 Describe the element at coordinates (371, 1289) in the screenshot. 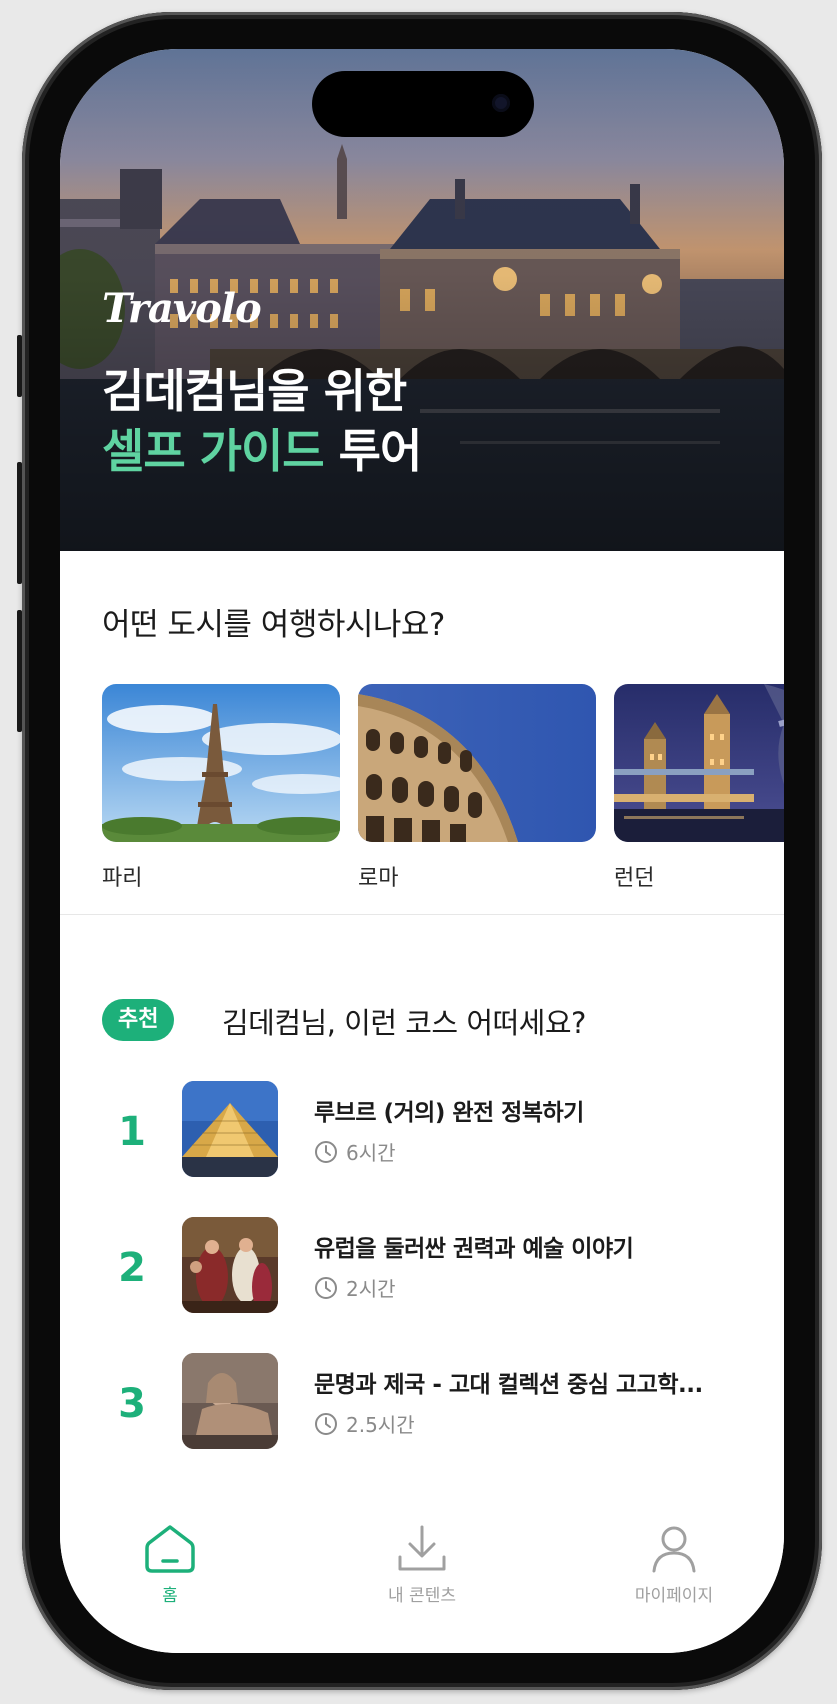

I see `duration-text: 2시간` at that location.